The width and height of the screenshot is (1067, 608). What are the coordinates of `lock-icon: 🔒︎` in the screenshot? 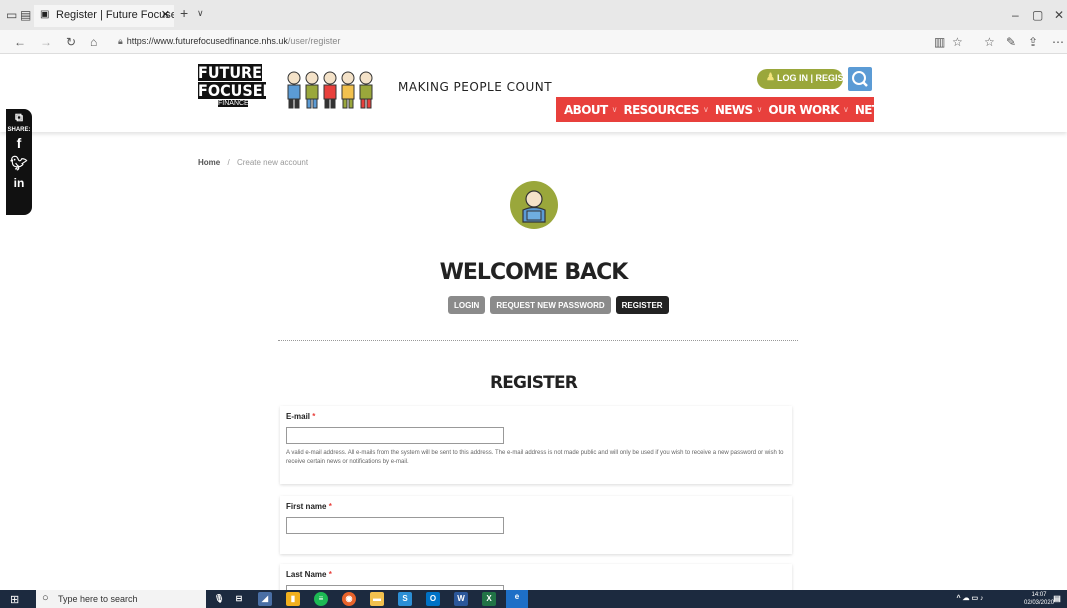 It's located at (120, 41).